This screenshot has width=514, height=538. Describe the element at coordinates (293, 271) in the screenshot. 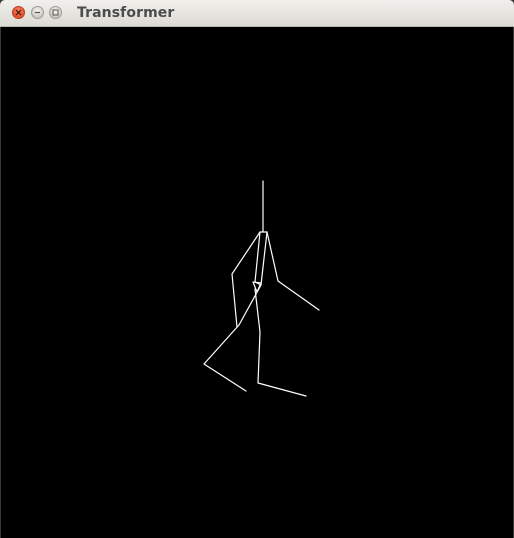

I see `figure-right-arm` at that location.